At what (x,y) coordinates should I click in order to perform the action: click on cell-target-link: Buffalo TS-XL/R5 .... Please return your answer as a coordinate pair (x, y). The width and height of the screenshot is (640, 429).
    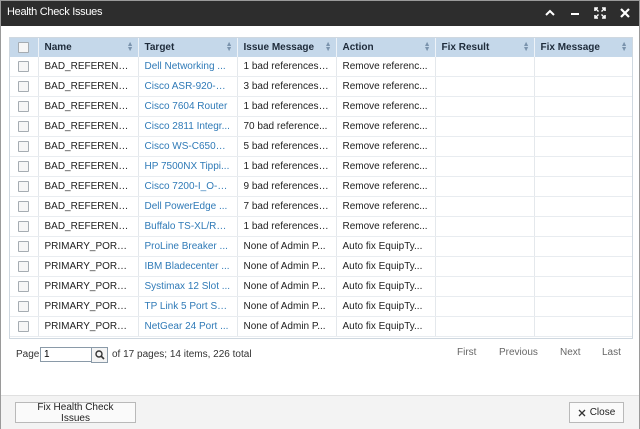
    Looking at the image, I should click on (188, 226).